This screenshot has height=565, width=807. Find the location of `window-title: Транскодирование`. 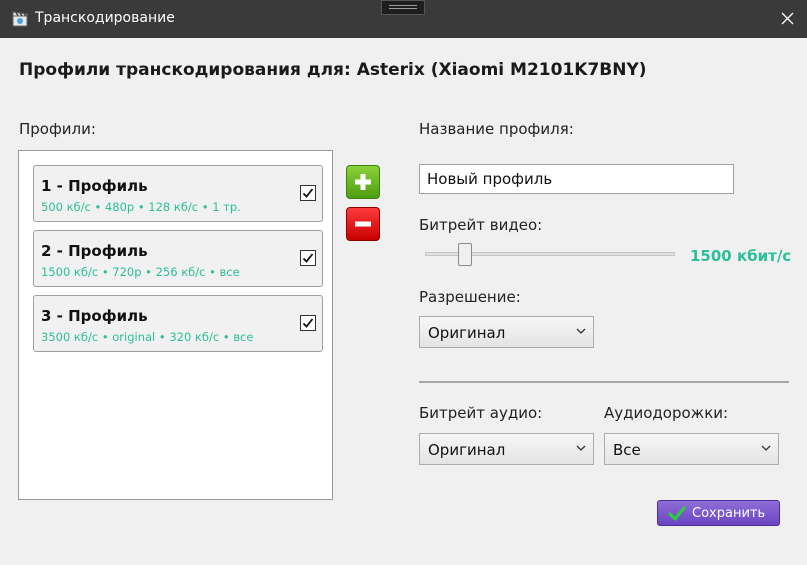

window-title: Транскодирование is located at coordinates (105, 18).